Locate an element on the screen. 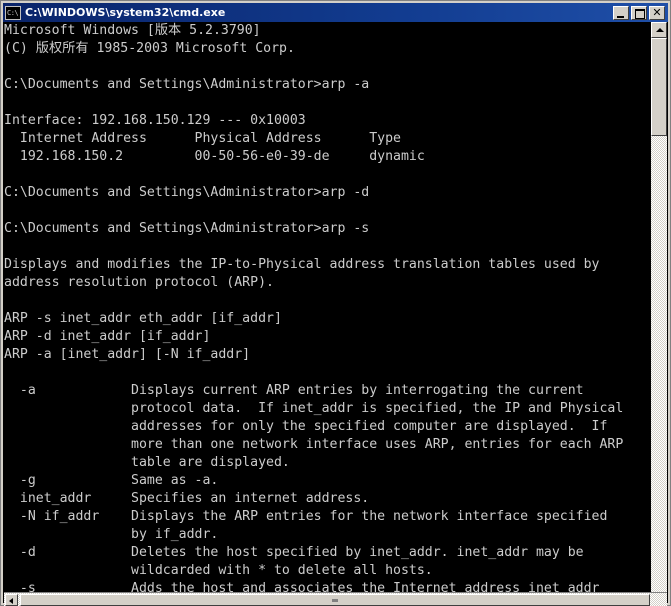 This screenshot has width=671, height=606. console-line: table are displayed. is located at coordinates (147, 462).